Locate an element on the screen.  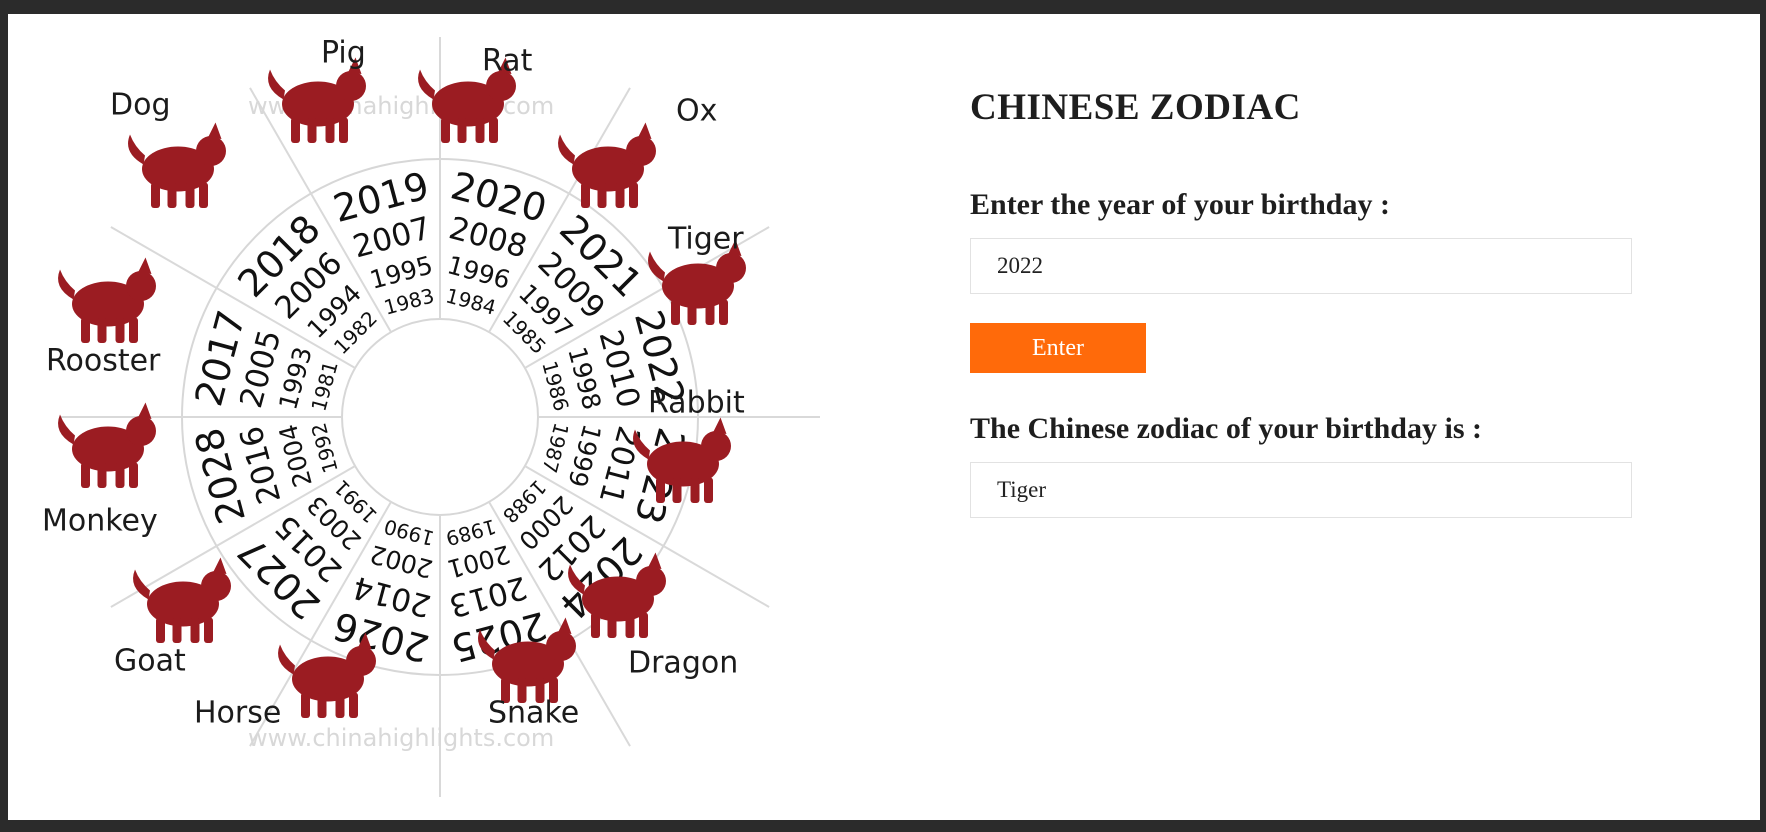
result-output: Tiger is located at coordinates (1301, 490).